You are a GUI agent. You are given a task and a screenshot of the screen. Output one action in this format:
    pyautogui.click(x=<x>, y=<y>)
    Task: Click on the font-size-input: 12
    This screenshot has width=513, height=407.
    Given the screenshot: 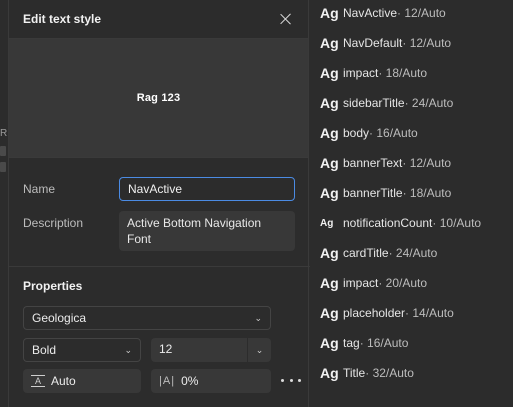 What is the action you would take?
    pyautogui.click(x=199, y=350)
    